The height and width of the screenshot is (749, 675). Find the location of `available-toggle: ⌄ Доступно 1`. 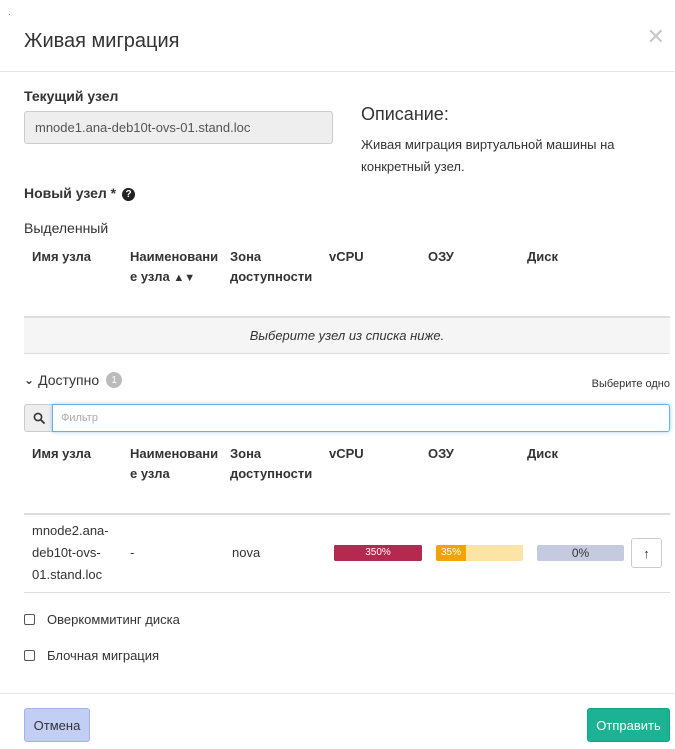

available-toggle: ⌄ Доступно 1 is located at coordinates (73, 380).